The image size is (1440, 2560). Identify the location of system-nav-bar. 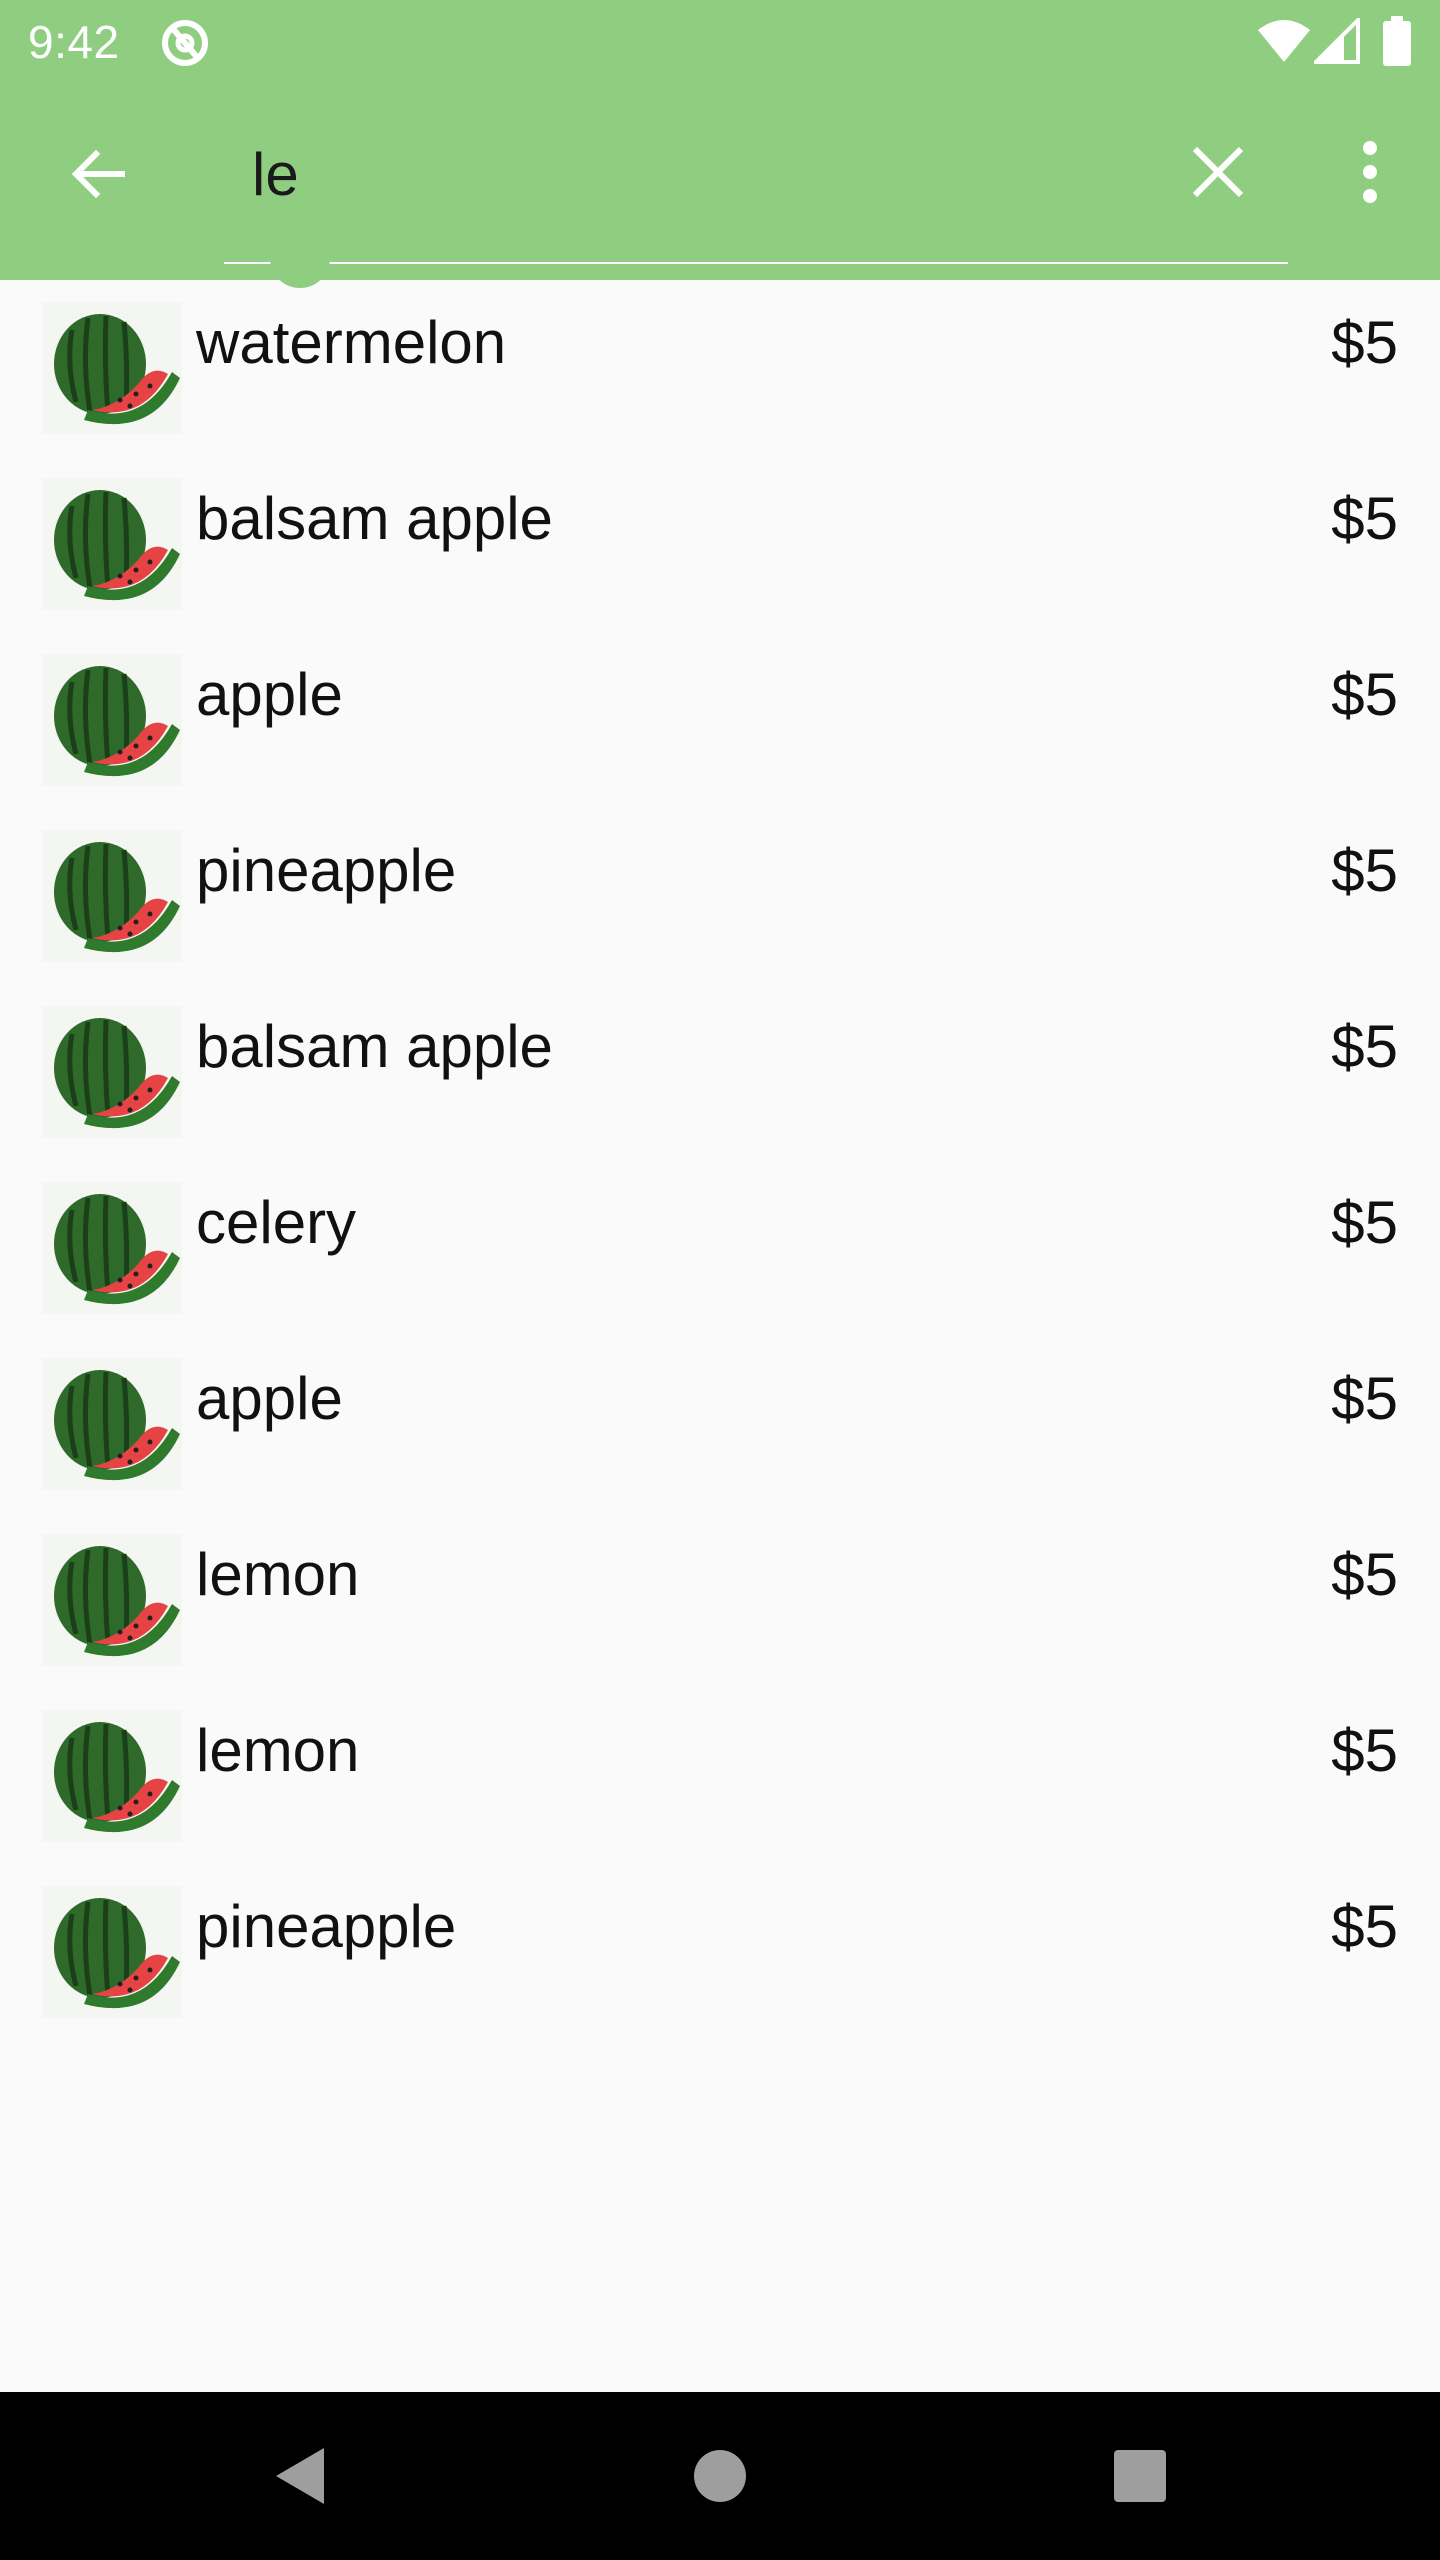
(720, 2476).